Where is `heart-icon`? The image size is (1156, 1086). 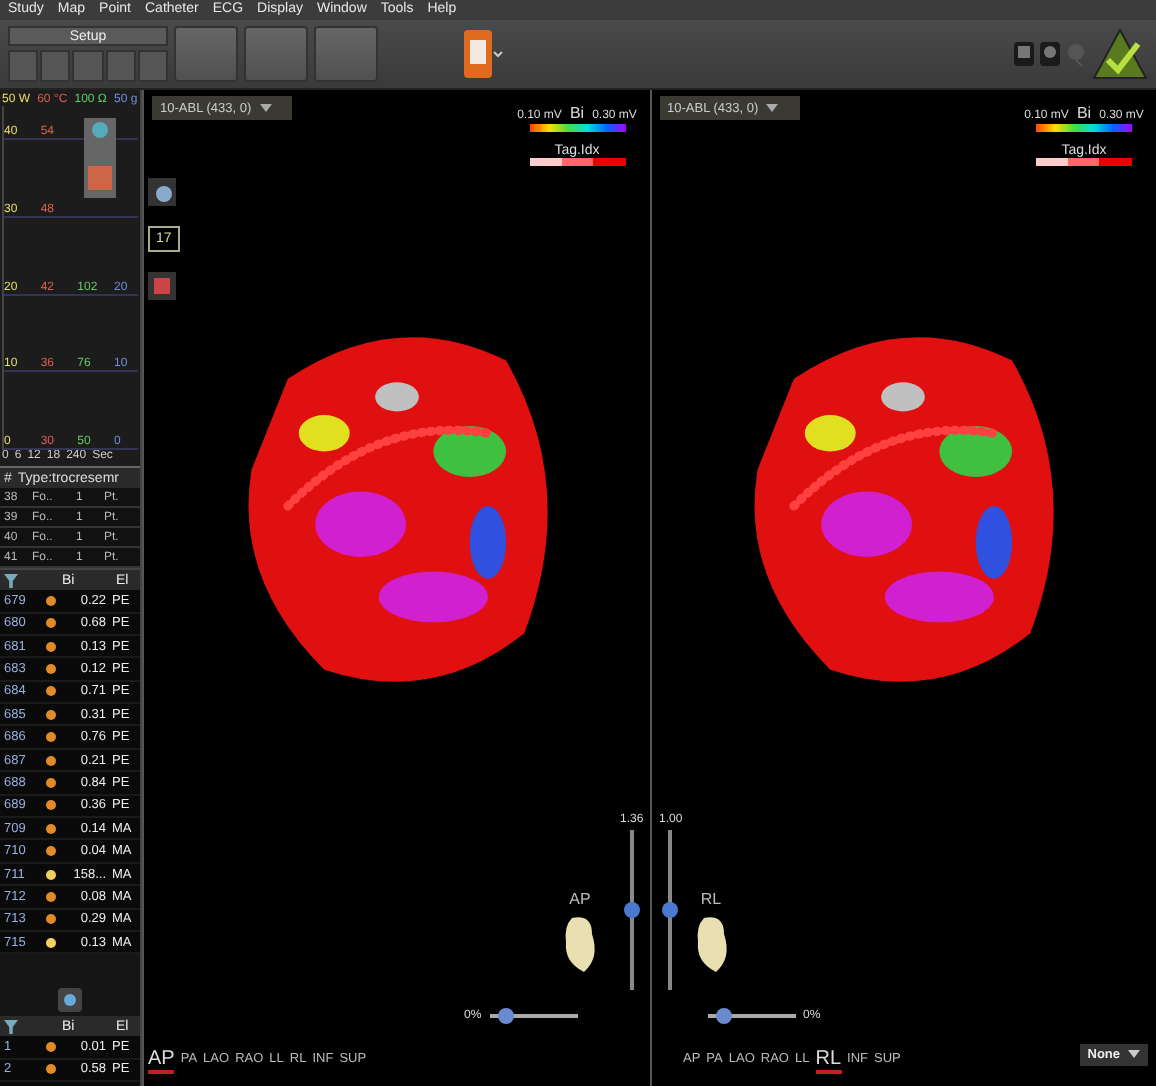 heart-icon is located at coordinates (580, 944).